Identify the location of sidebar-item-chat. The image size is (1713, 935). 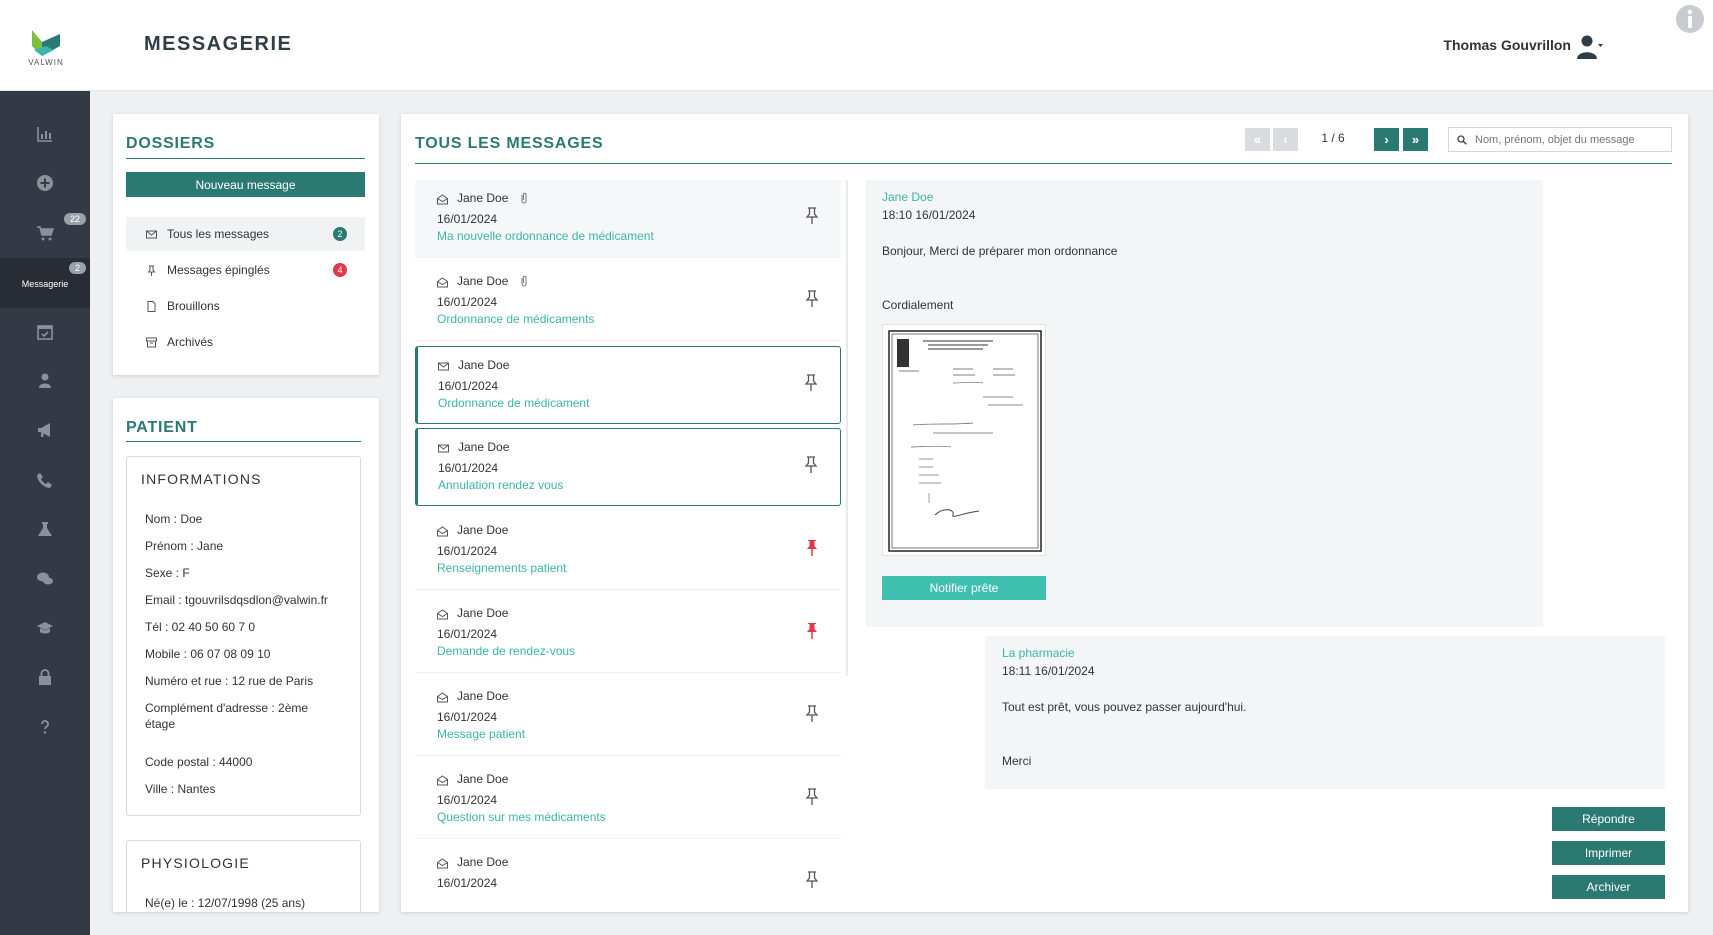
(45, 579).